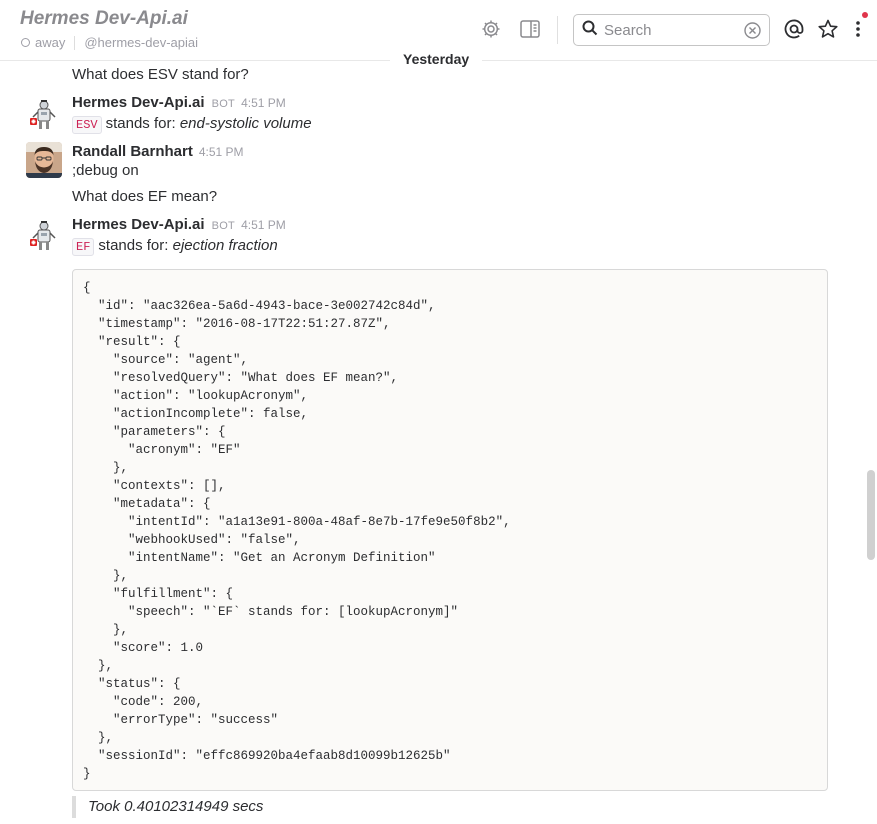 The image size is (877, 824). Describe the element at coordinates (530, 29) in the screenshot. I see `sidebar-toggle-icon` at that location.